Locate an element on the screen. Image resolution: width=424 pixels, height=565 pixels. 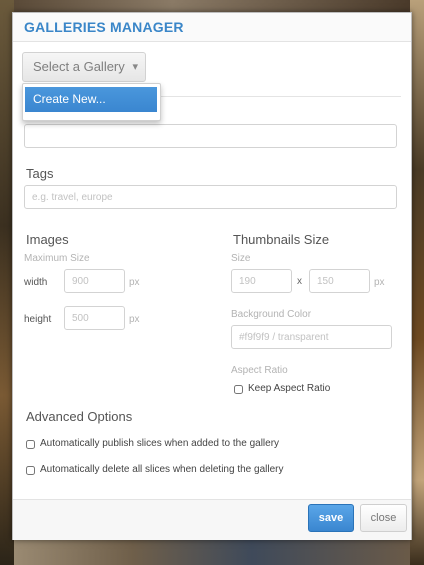
tags-label: Tags is located at coordinates (40, 173).